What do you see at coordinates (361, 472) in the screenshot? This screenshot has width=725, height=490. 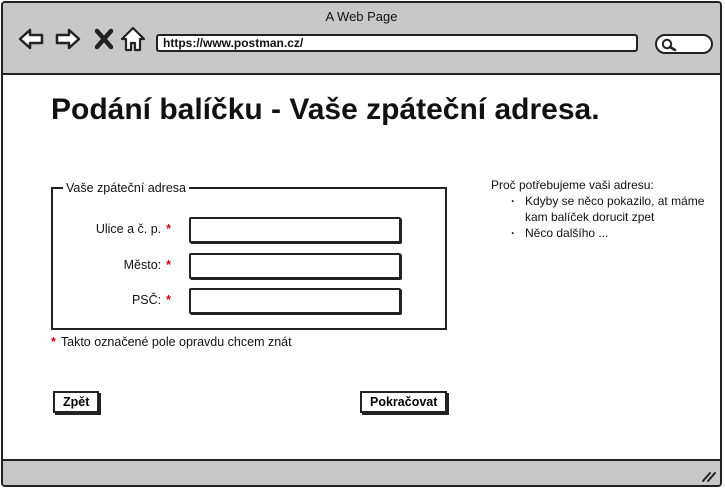 I see `status-bar` at bounding box center [361, 472].